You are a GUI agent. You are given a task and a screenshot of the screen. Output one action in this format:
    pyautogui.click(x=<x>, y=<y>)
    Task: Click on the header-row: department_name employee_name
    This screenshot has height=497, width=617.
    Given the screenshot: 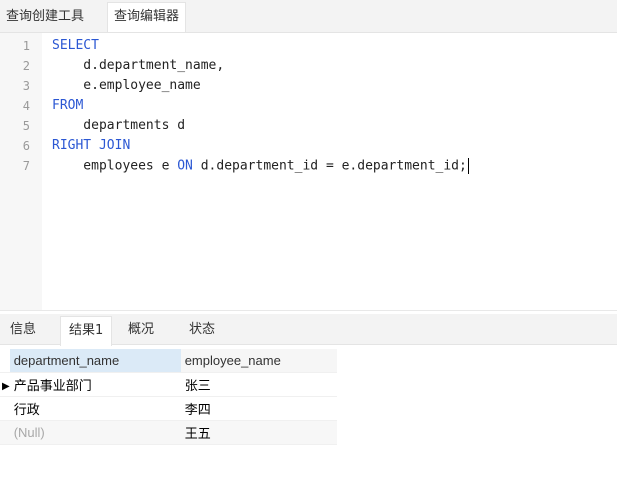 What is the action you would take?
    pyautogui.click(x=168, y=361)
    